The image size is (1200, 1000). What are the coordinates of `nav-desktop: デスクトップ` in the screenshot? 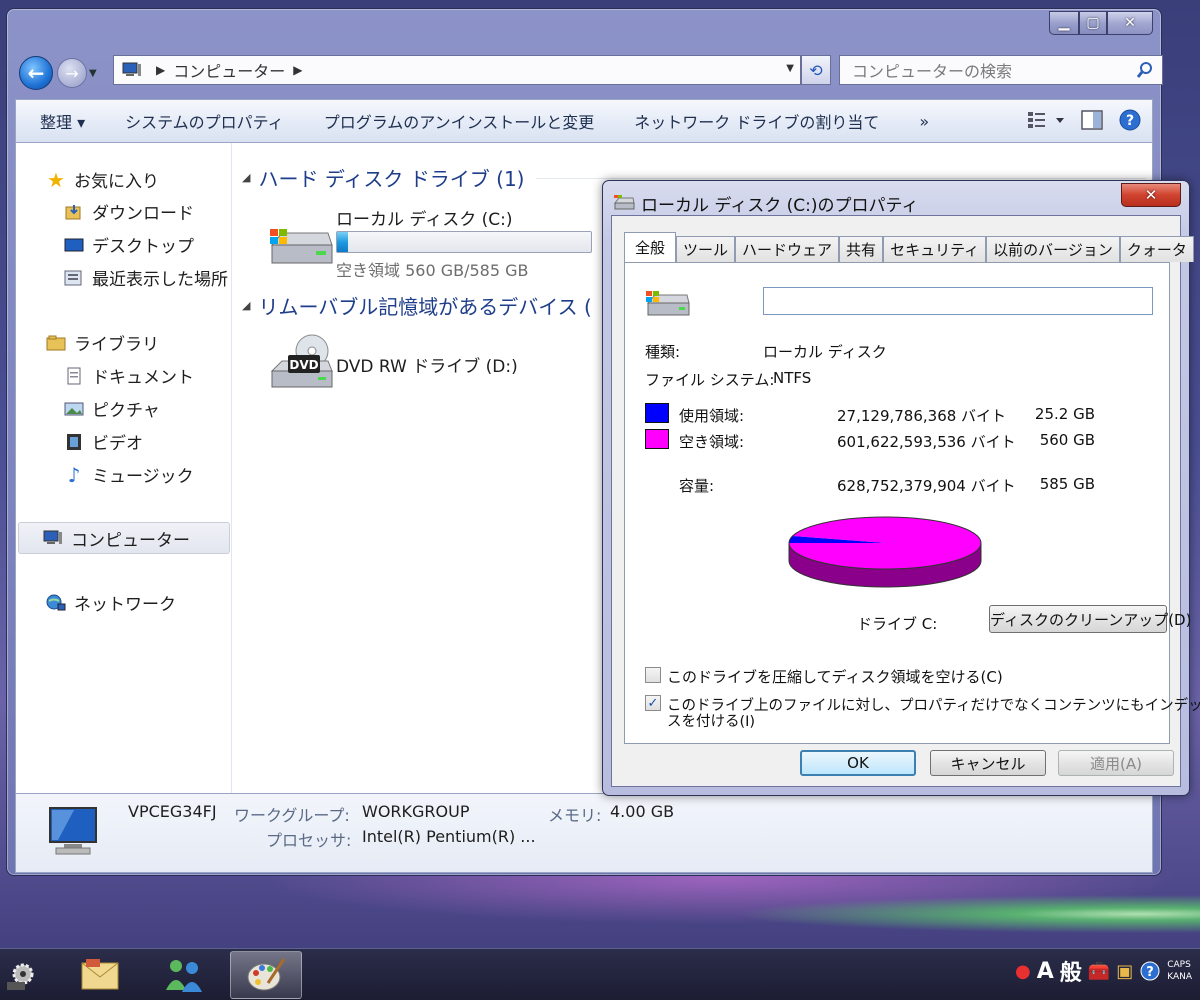 It's located at (129, 244).